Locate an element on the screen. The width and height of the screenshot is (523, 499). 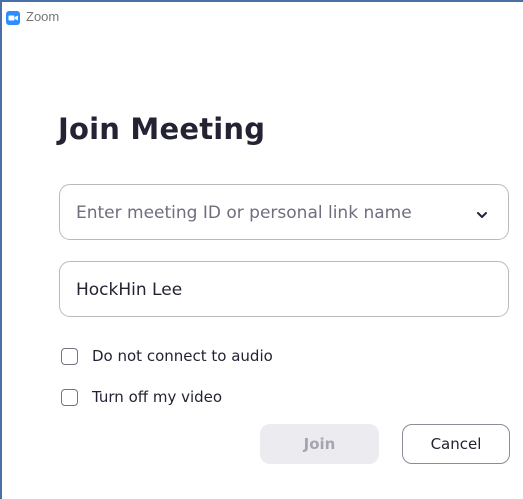
page-title: Join Meeting is located at coordinates (162, 129).